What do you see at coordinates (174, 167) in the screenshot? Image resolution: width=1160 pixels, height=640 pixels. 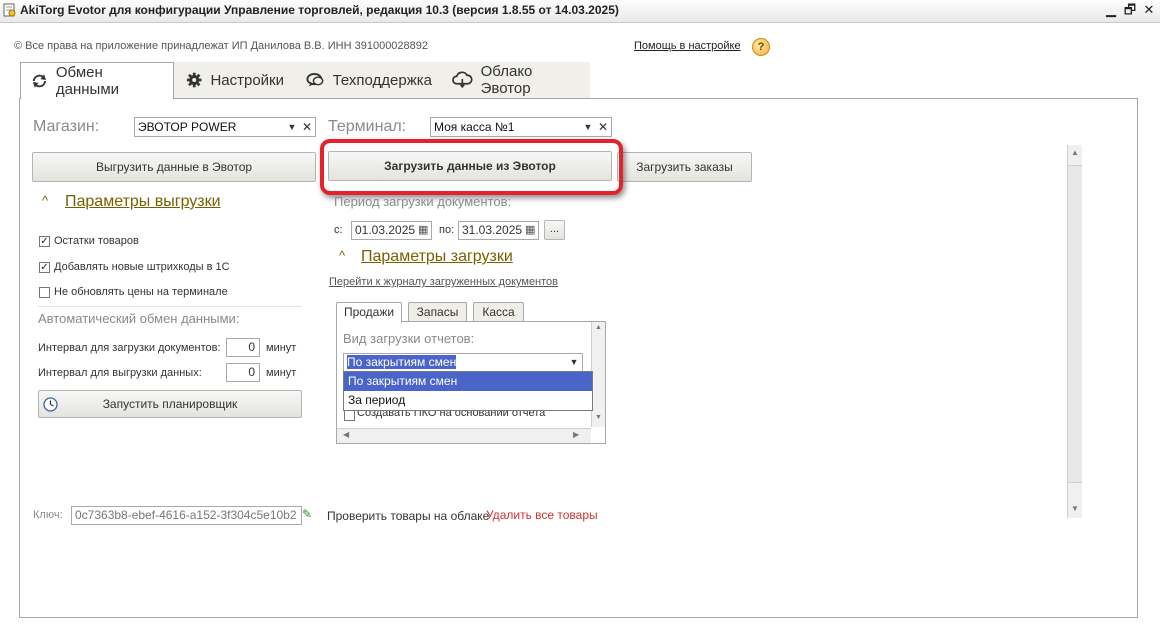 I see `upload-button: Выгрузить данные в Эвотор` at bounding box center [174, 167].